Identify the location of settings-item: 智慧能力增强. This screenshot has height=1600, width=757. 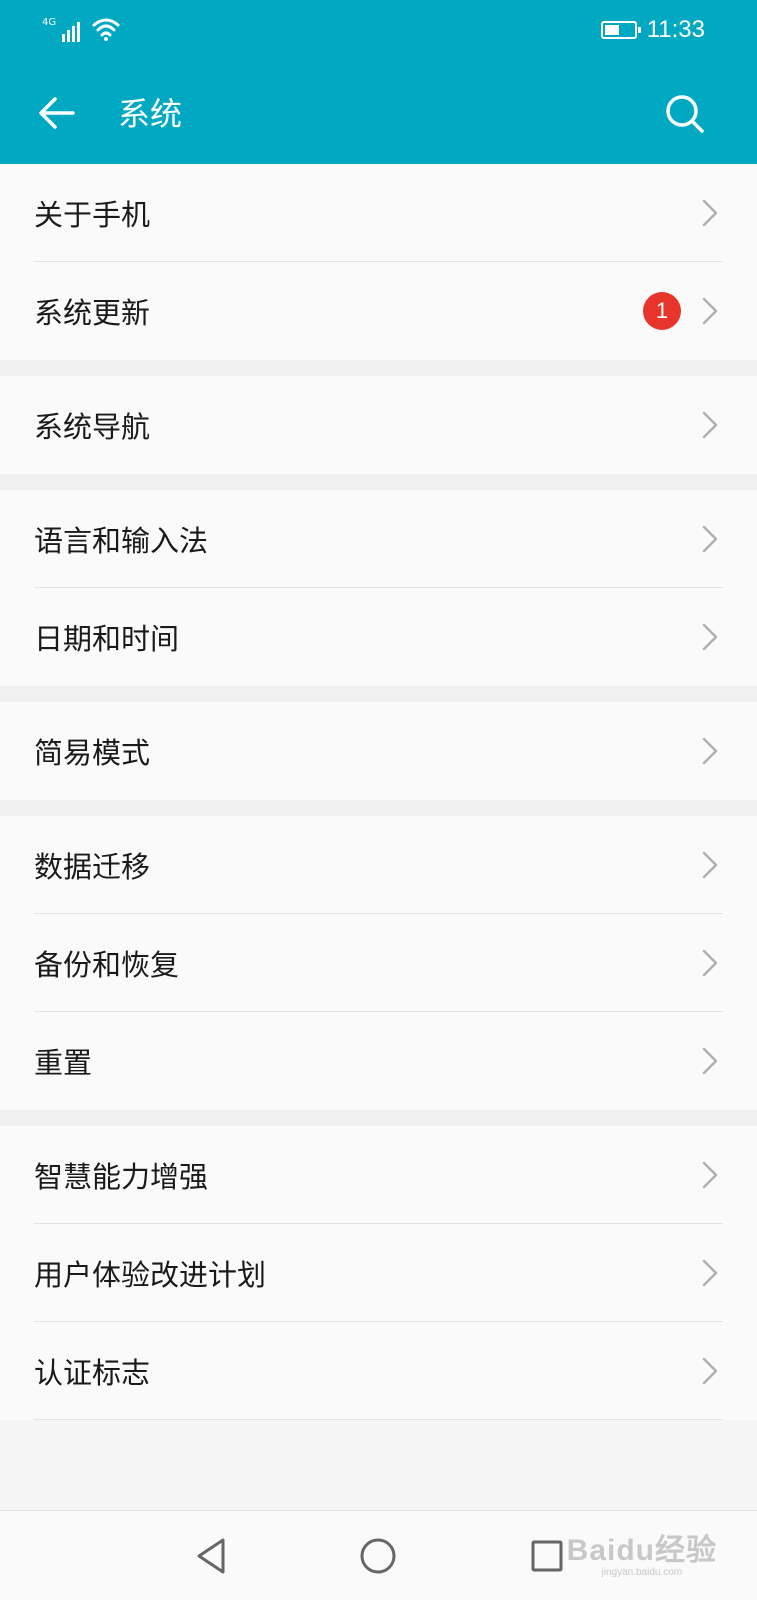
(378, 1175).